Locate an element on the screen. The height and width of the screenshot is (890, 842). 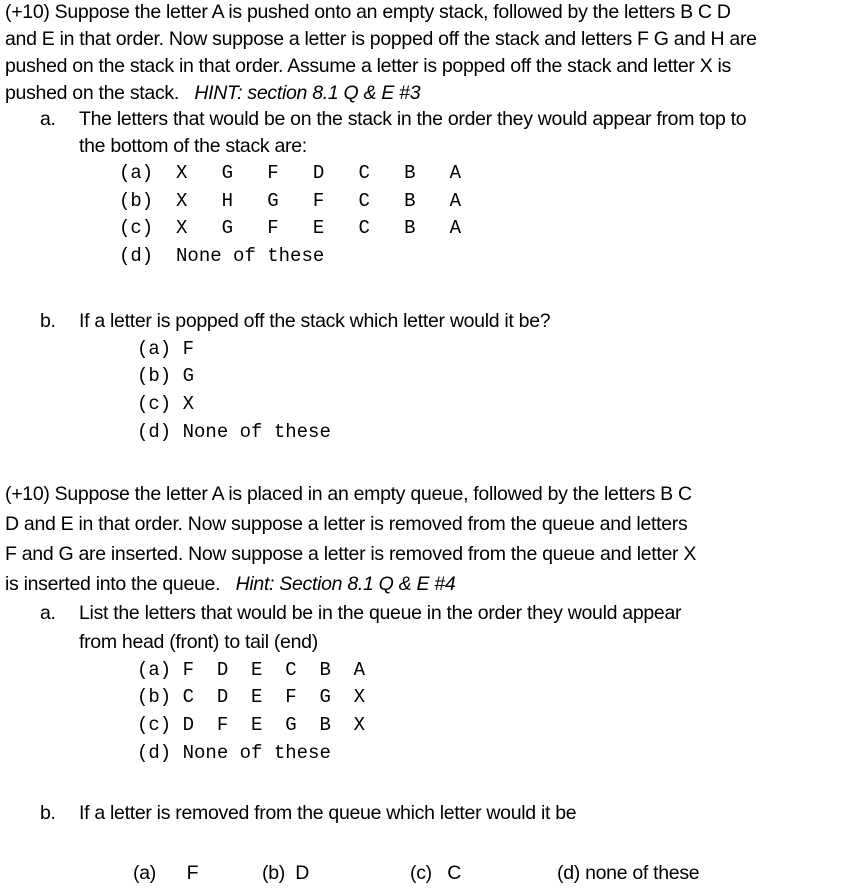
q1a-line-2: the bottom of the stack are: is located at coordinates (193, 146).